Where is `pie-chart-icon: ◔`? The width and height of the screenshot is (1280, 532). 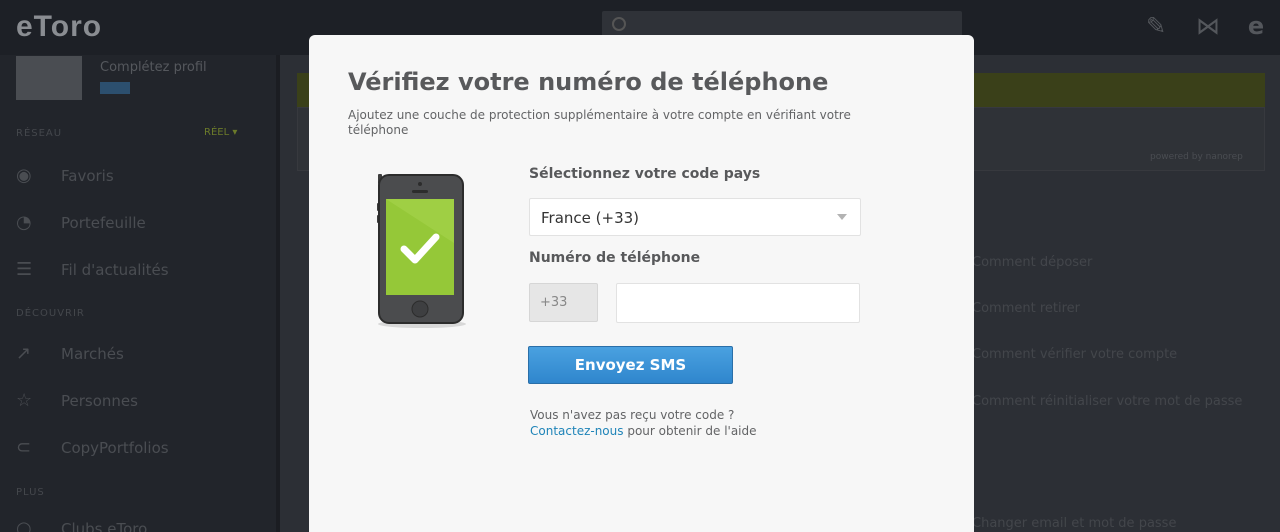 pie-chart-icon: ◔ is located at coordinates (24, 222).